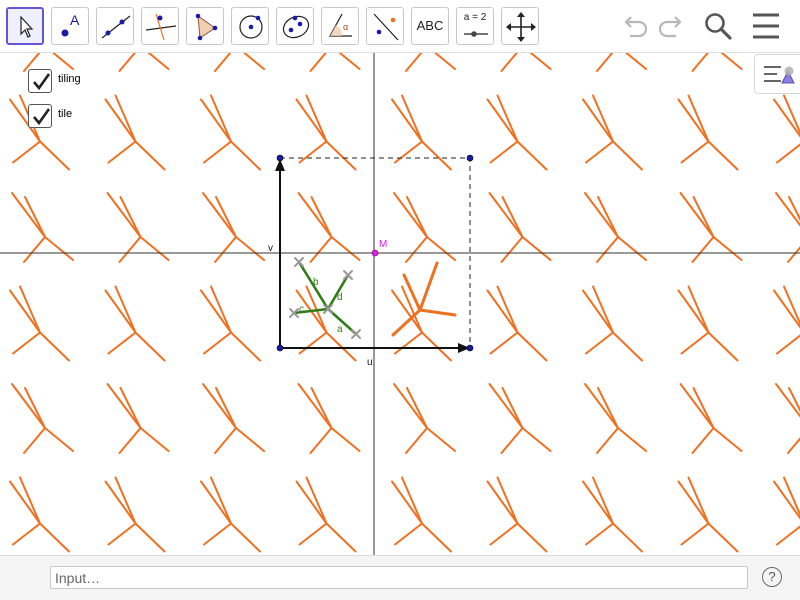 Image resolution: width=800 pixels, height=600 pixels. I want to click on ellipse-tool-button, so click(295, 26).